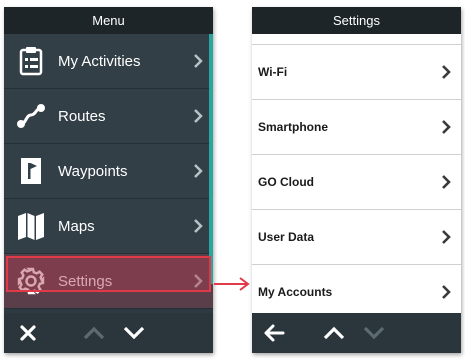 The height and width of the screenshot is (360, 465). I want to click on back-arrow-icon, so click(274, 333).